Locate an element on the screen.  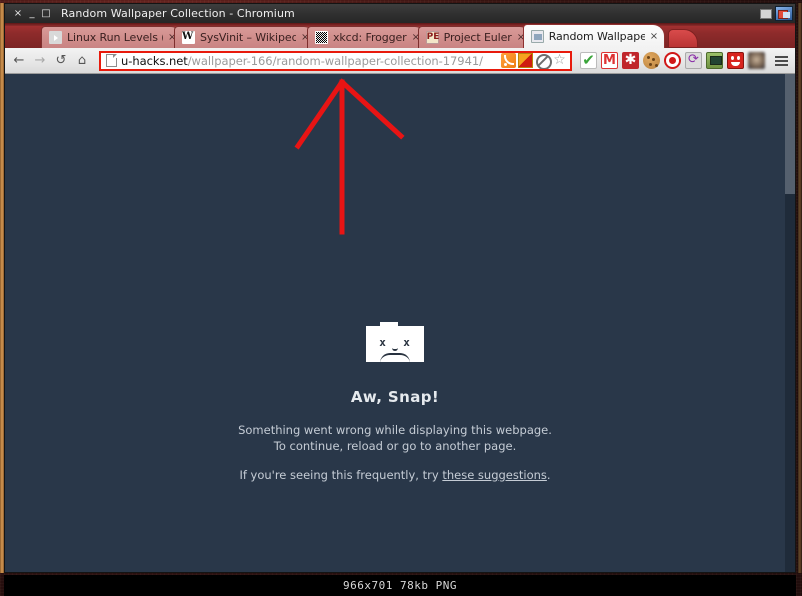
tab-random-wallpaper-collection: Random Wallpaper C × is located at coordinates (593, 36).